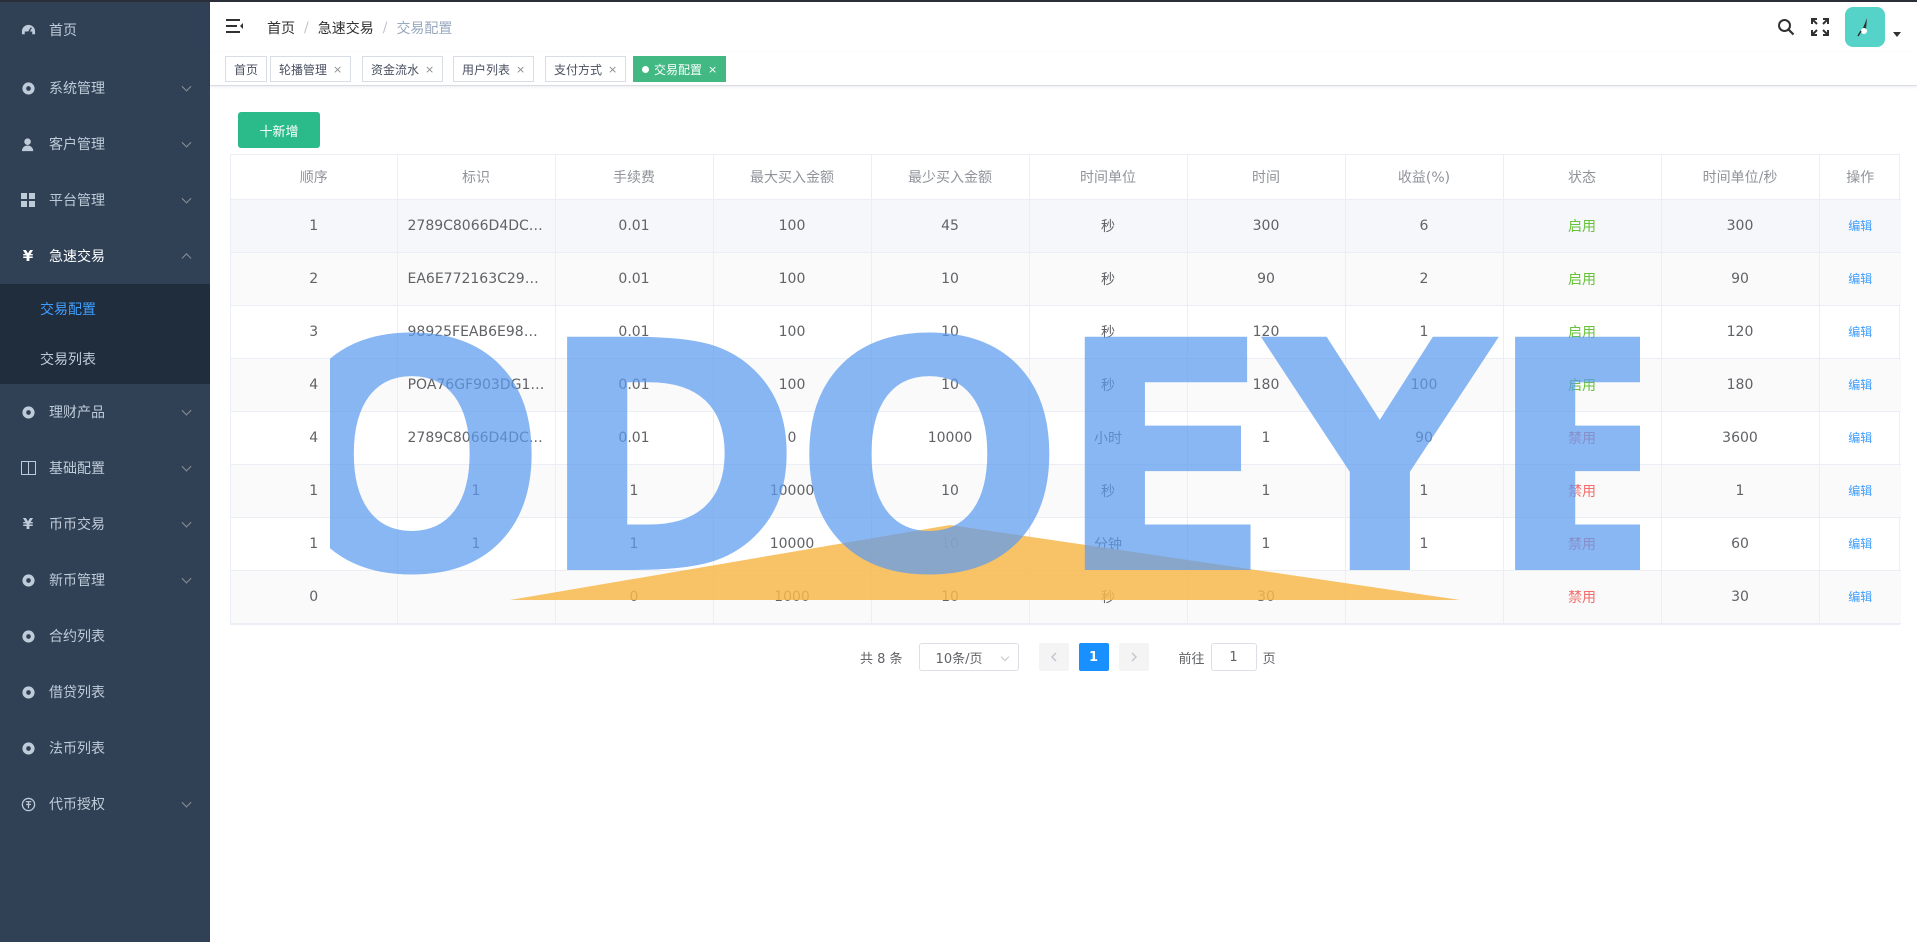  What do you see at coordinates (1133, 657) in the screenshot?
I see `next-page-button` at bounding box center [1133, 657].